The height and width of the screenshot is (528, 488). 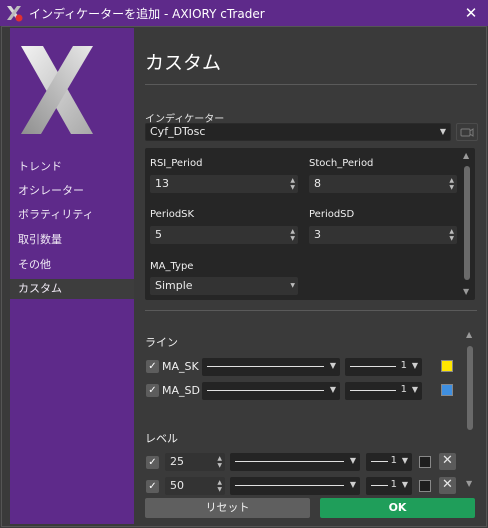 I want to click on sidebar-item-trend: トレンド, so click(x=72, y=167).